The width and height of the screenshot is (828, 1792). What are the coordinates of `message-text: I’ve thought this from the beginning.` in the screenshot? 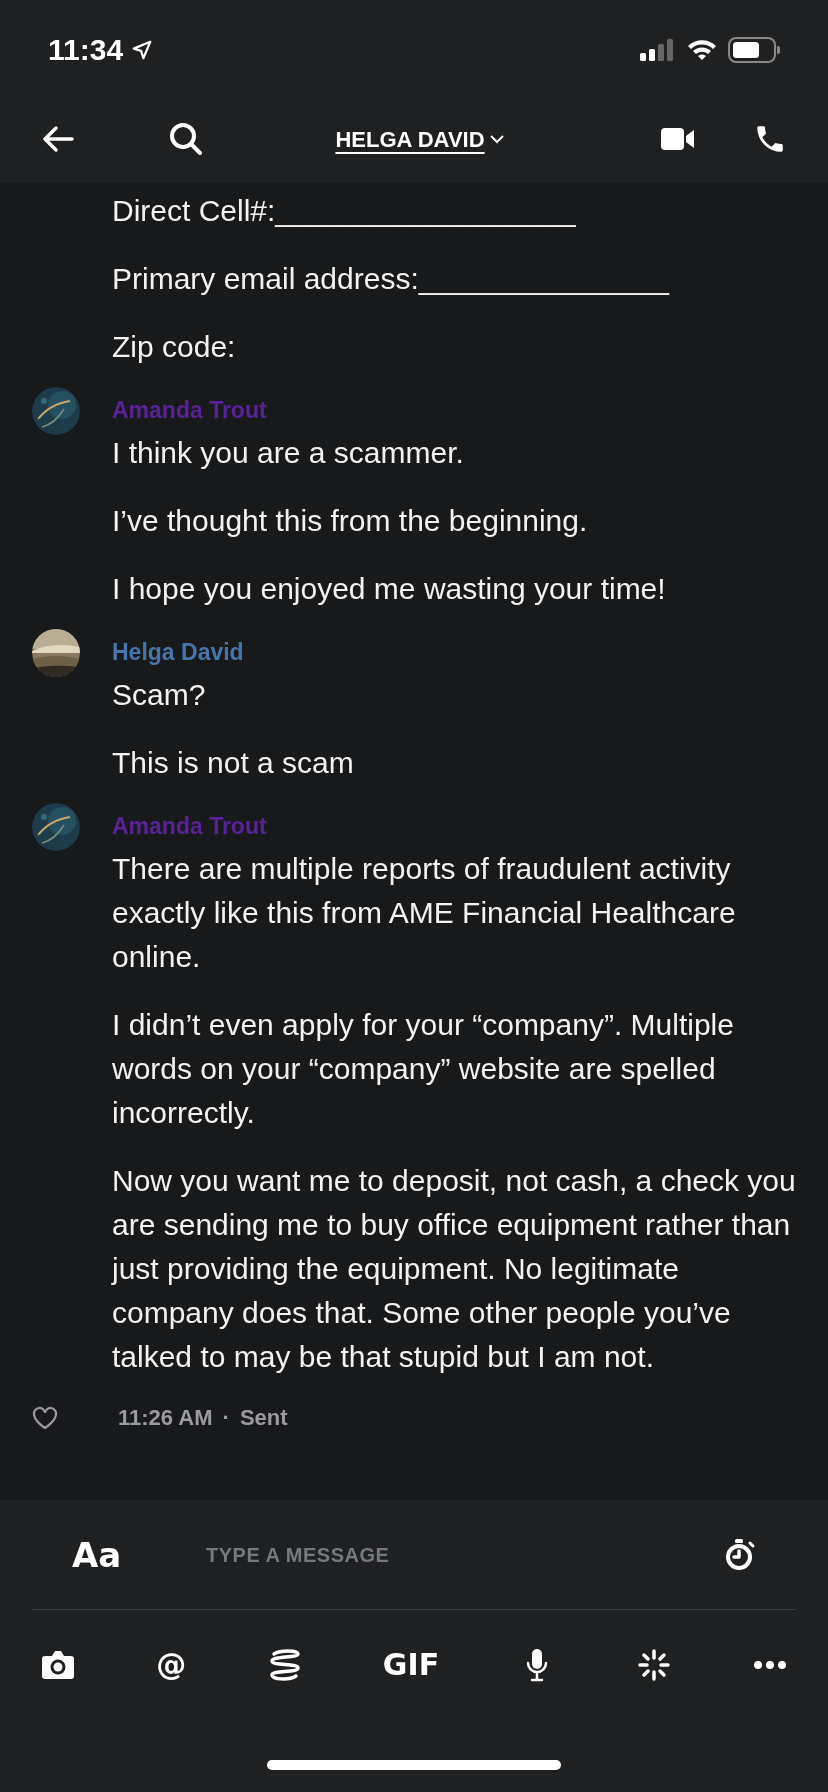 It's located at (350, 521).